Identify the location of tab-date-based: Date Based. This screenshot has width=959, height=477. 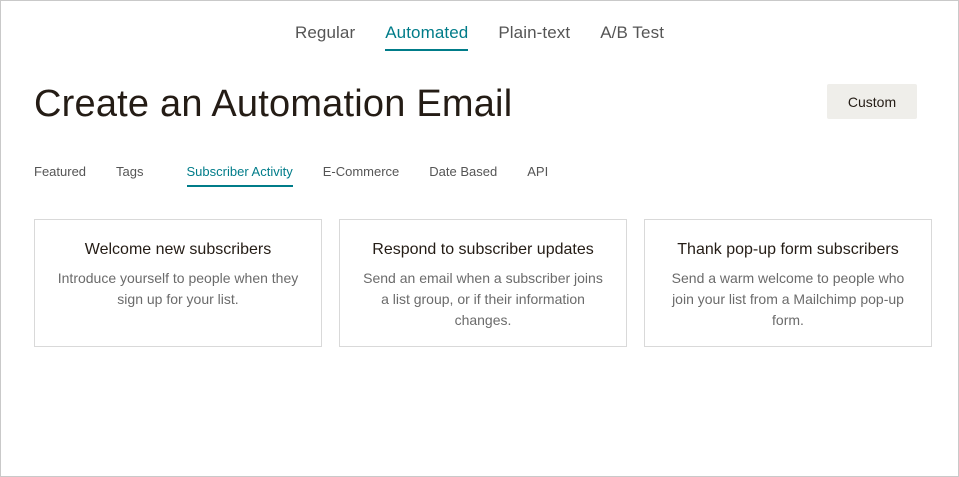
(463, 175).